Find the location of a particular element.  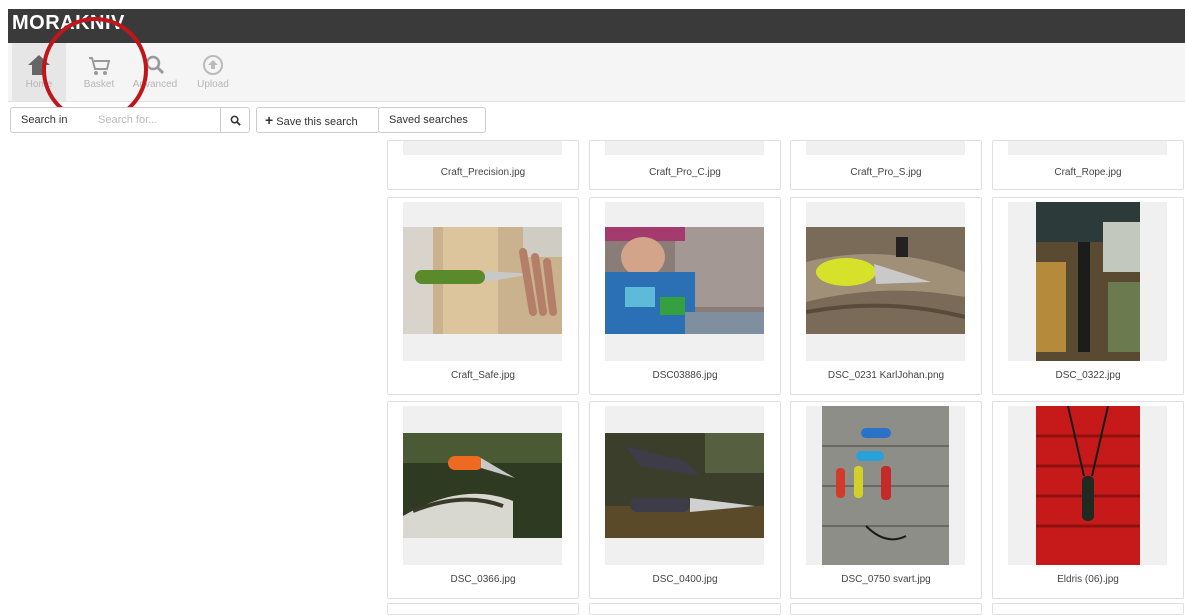

saved-searches-button: Saved searches is located at coordinates (432, 120).